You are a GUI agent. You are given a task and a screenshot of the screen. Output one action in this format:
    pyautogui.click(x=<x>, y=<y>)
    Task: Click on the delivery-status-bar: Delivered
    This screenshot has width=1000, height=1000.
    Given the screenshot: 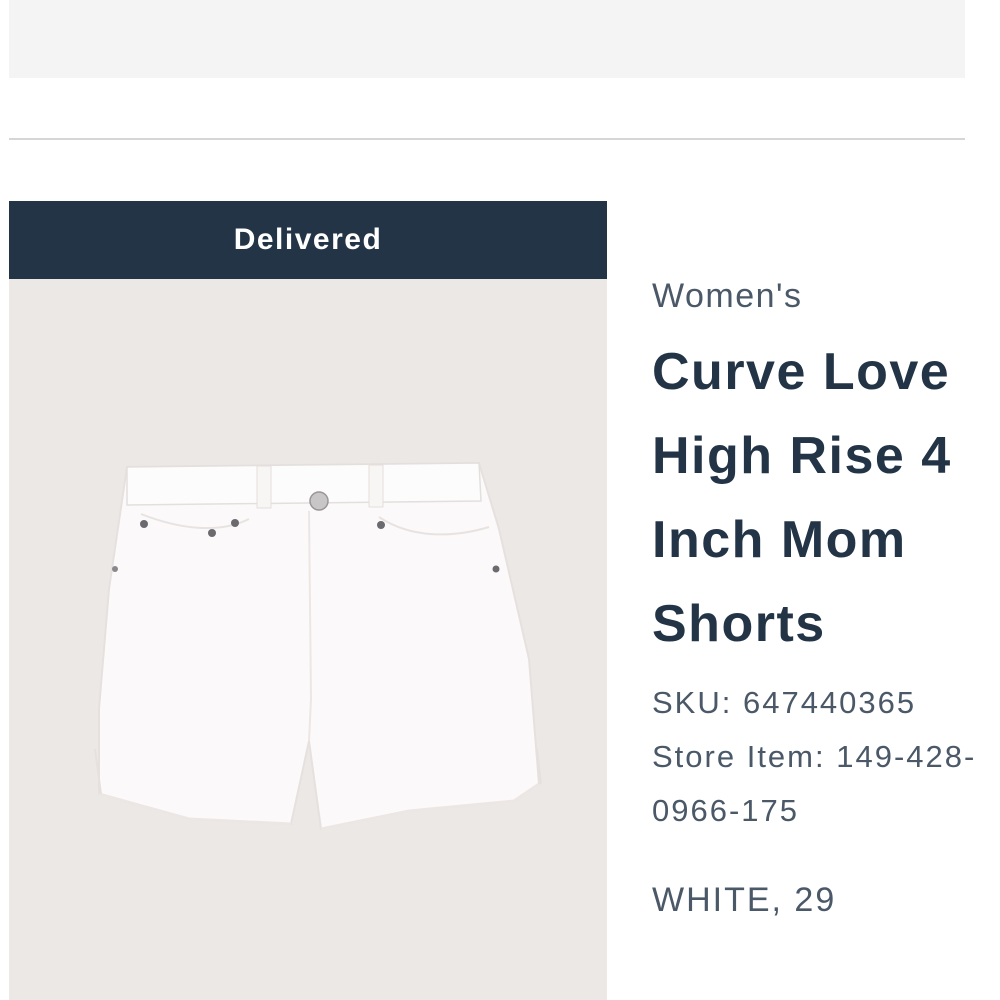 What is the action you would take?
    pyautogui.click(x=308, y=240)
    